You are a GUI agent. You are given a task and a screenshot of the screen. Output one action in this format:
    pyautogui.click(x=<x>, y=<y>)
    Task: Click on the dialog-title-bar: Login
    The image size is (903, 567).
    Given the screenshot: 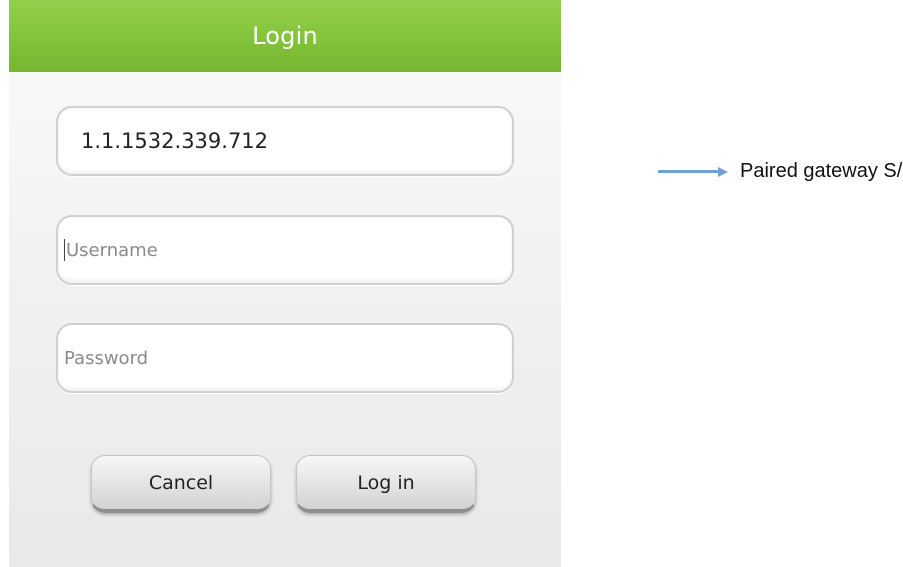 What is the action you would take?
    pyautogui.click(x=285, y=36)
    